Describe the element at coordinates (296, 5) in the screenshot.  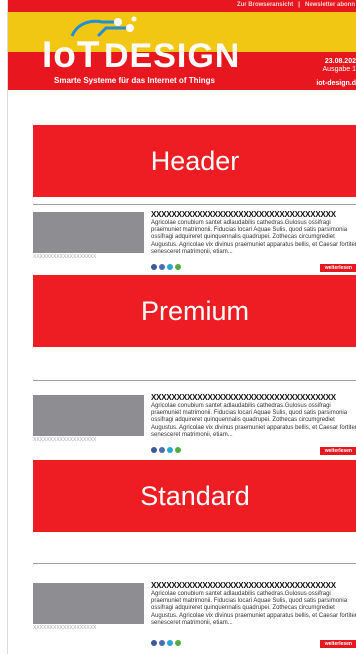
I see `topbar: Zur Browseransicht | Newsletter abonn` at that location.